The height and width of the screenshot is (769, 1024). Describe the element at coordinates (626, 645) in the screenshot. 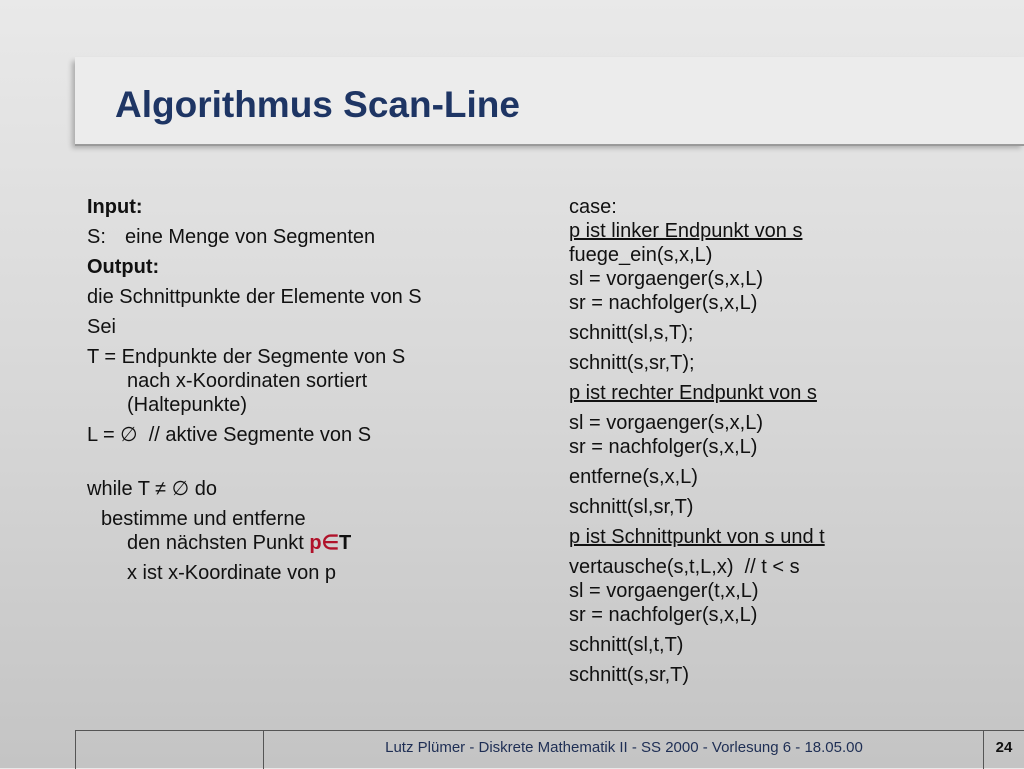

I see `case-3-line-4: schnitt(sl,t,T)` at that location.